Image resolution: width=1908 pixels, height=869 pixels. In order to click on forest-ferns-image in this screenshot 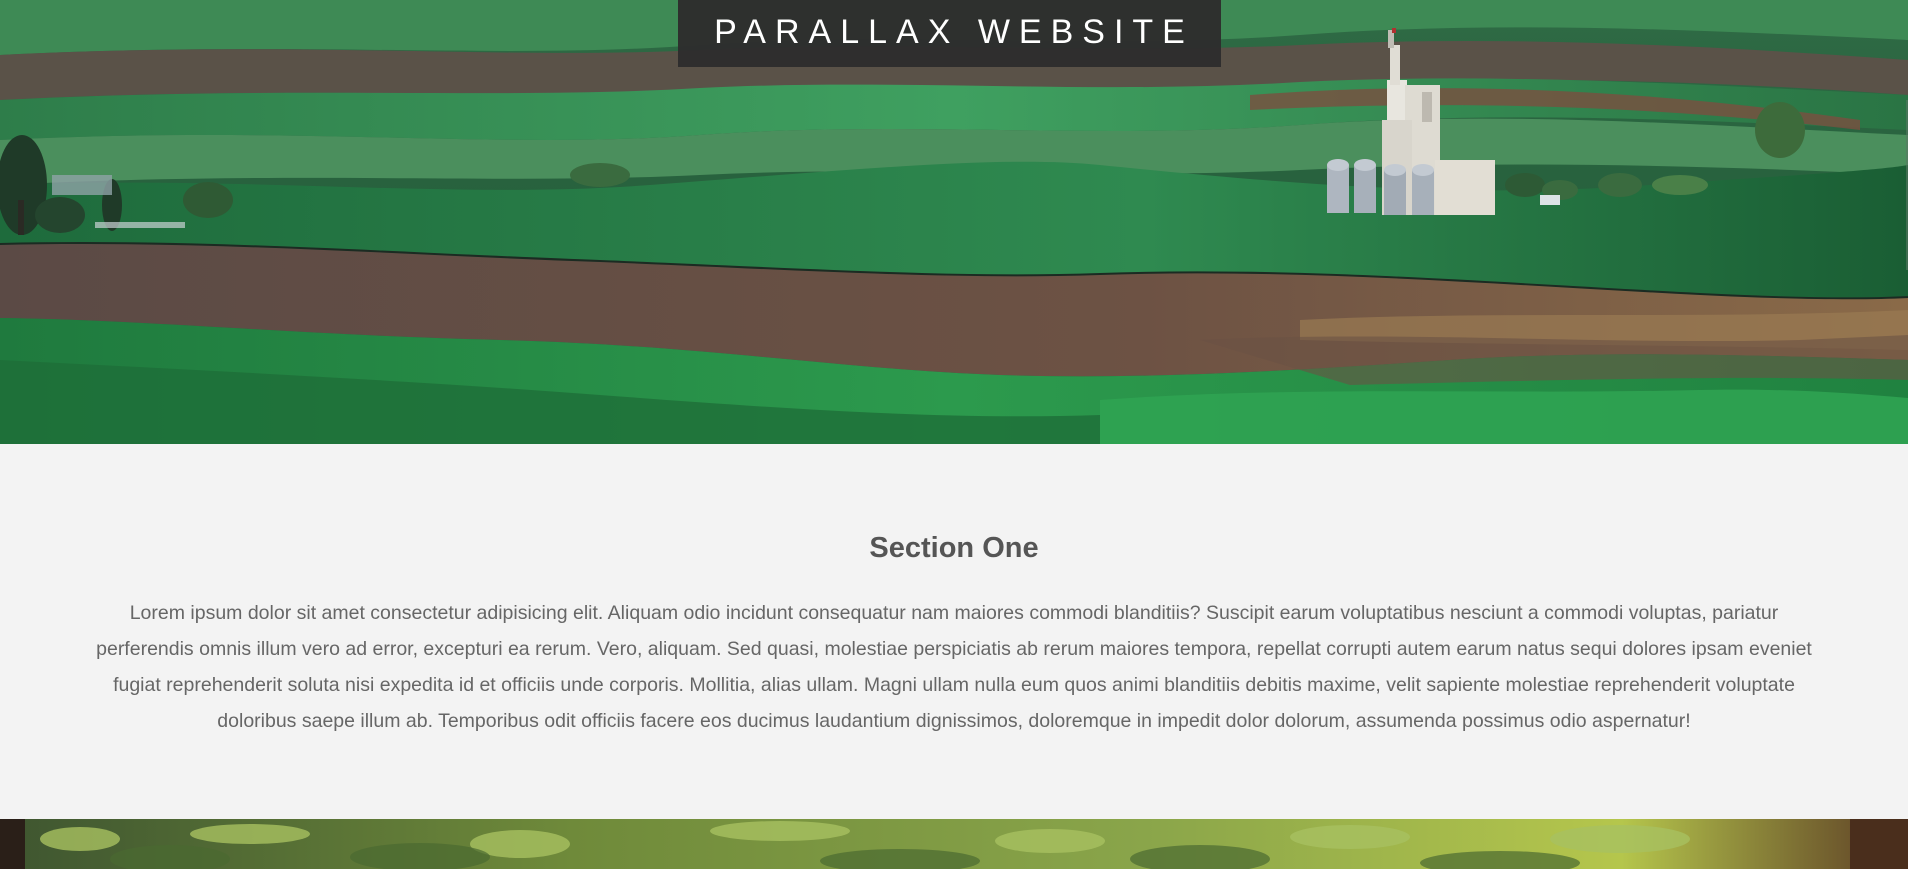, I will do `click(954, 844)`.